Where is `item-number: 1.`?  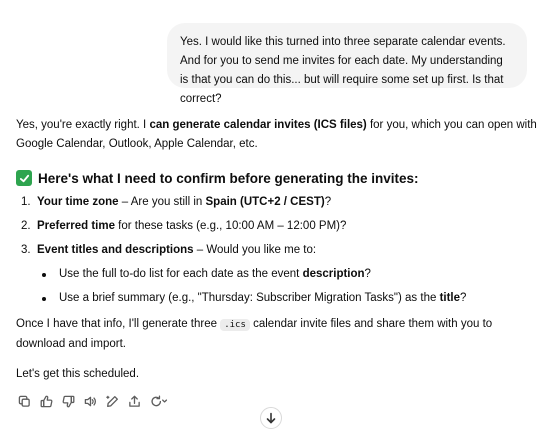
item-number: 1. is located at coordinates (26, 202).